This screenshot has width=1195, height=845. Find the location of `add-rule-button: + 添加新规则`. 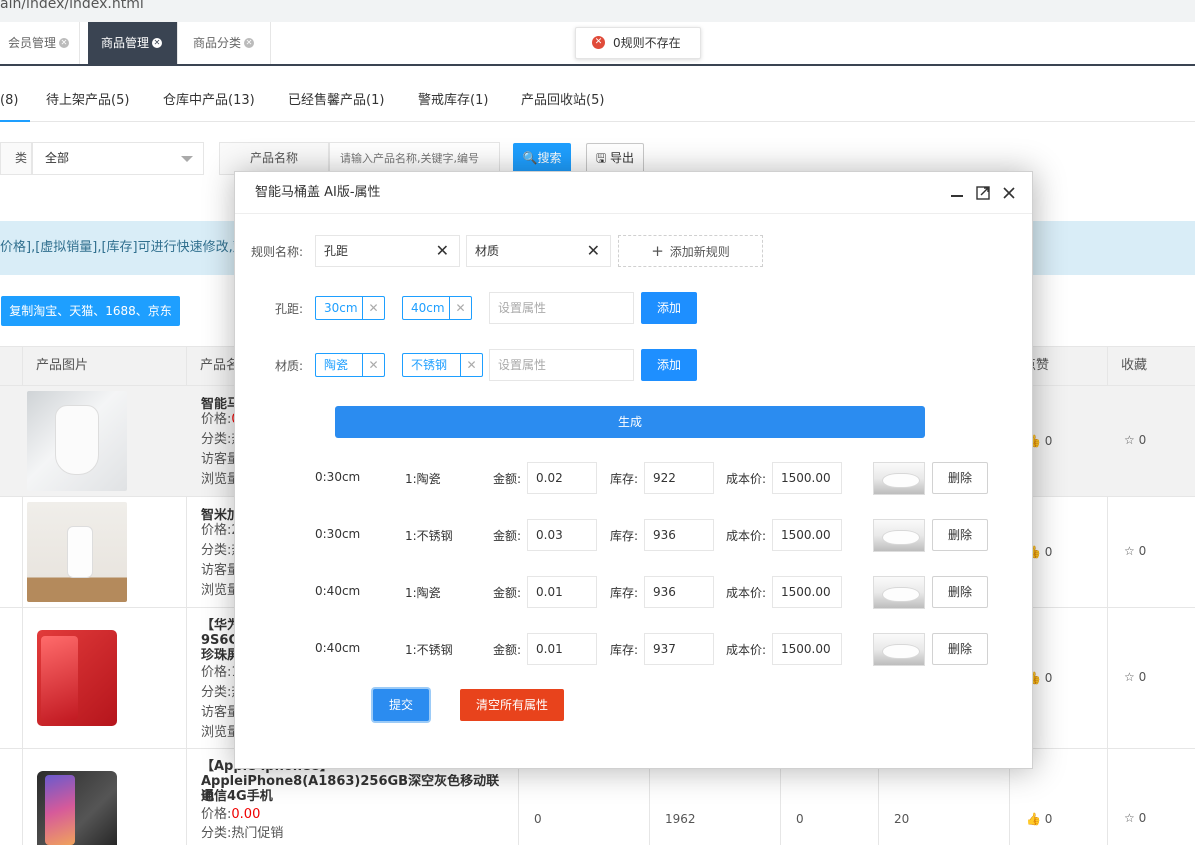

add-rule-button: + 添加新规则 is located at coordinates (690, 251).